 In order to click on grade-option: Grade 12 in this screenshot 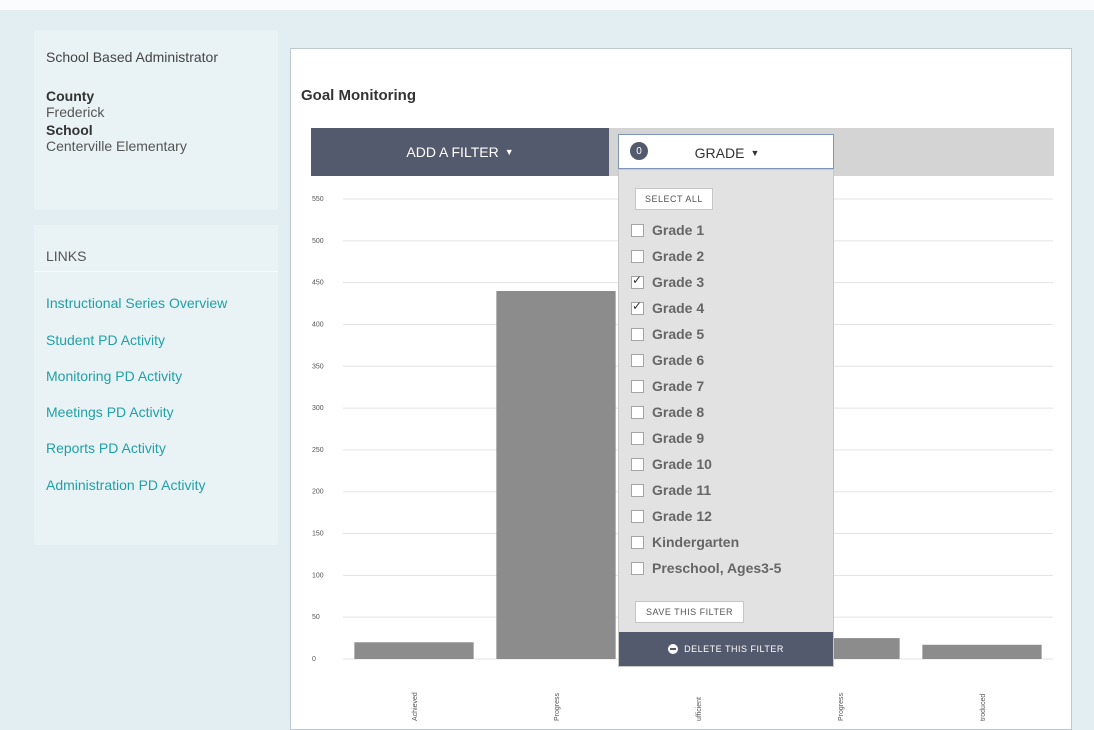, I will do `click(671, 516)`.